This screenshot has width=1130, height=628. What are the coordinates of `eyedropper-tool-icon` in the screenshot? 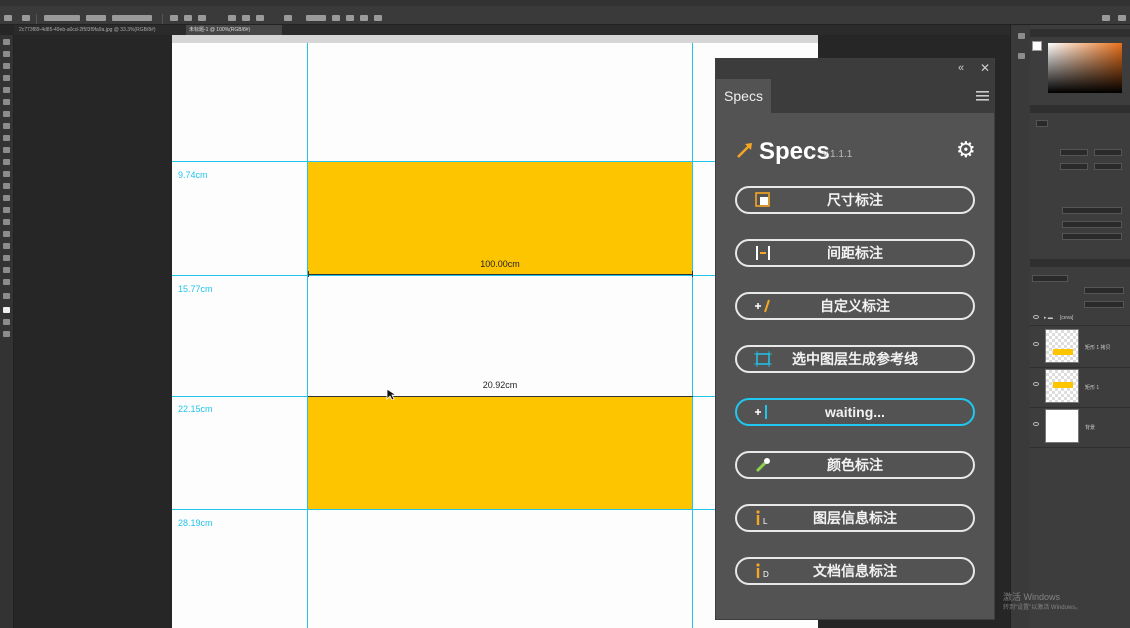 It's located at (6, 114).